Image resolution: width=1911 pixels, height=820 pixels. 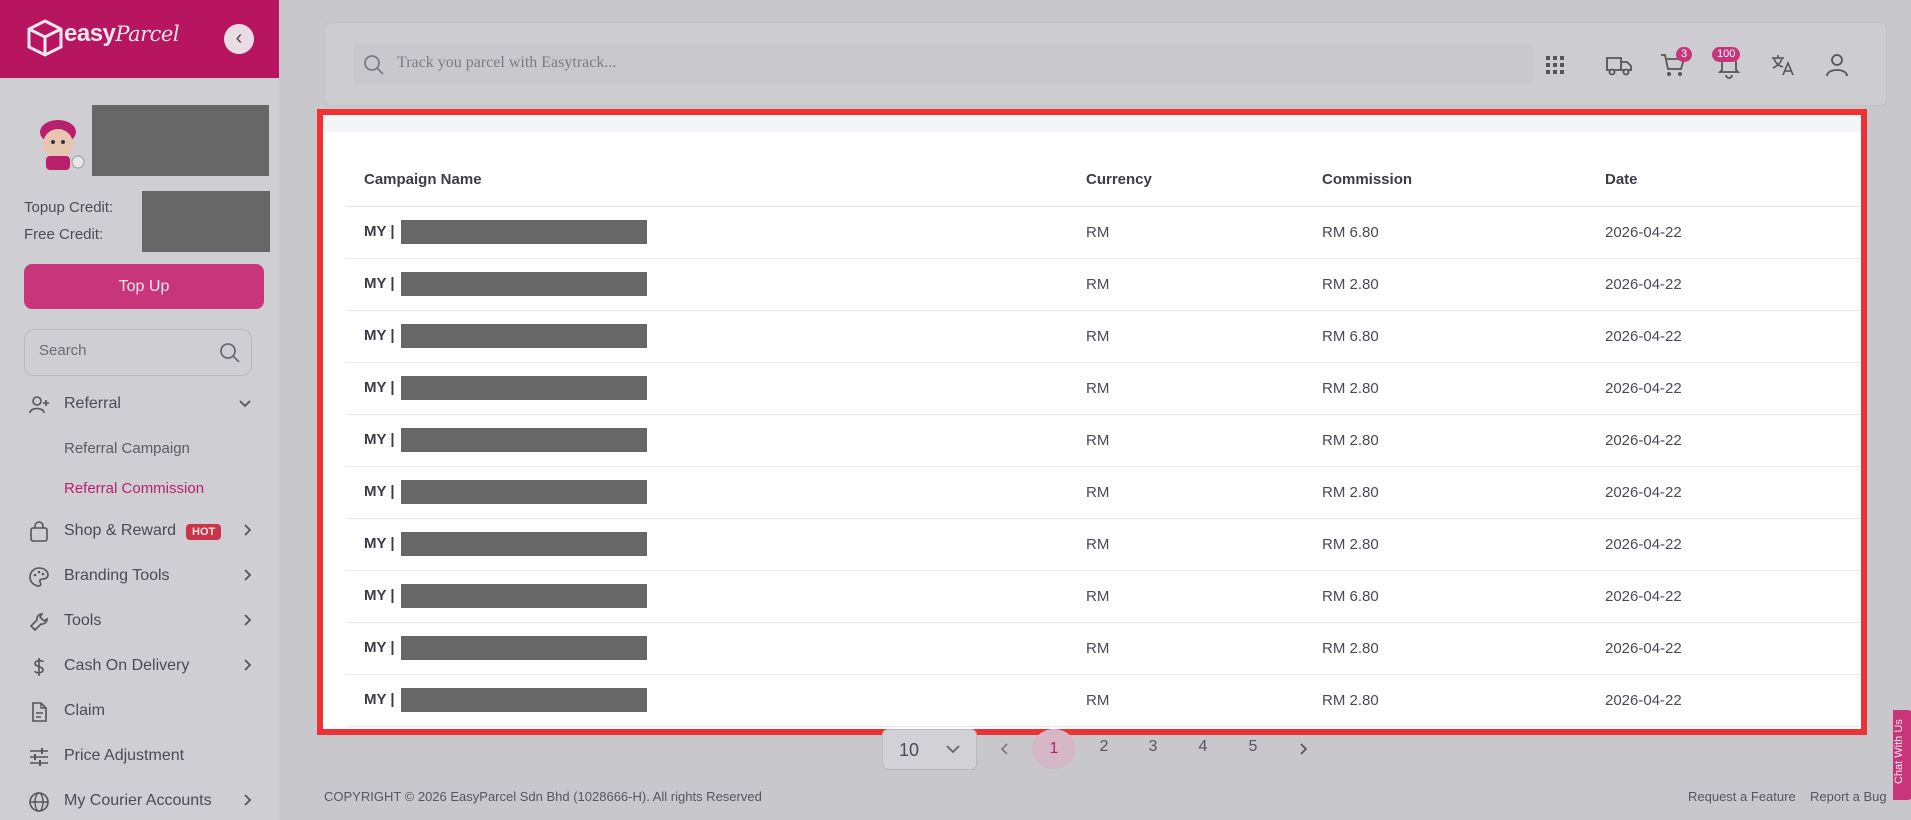 What do you see at coordinates (204, 532) in the screenshot?
I see `hot-badge: HOT` at bounding box center [204, 532].